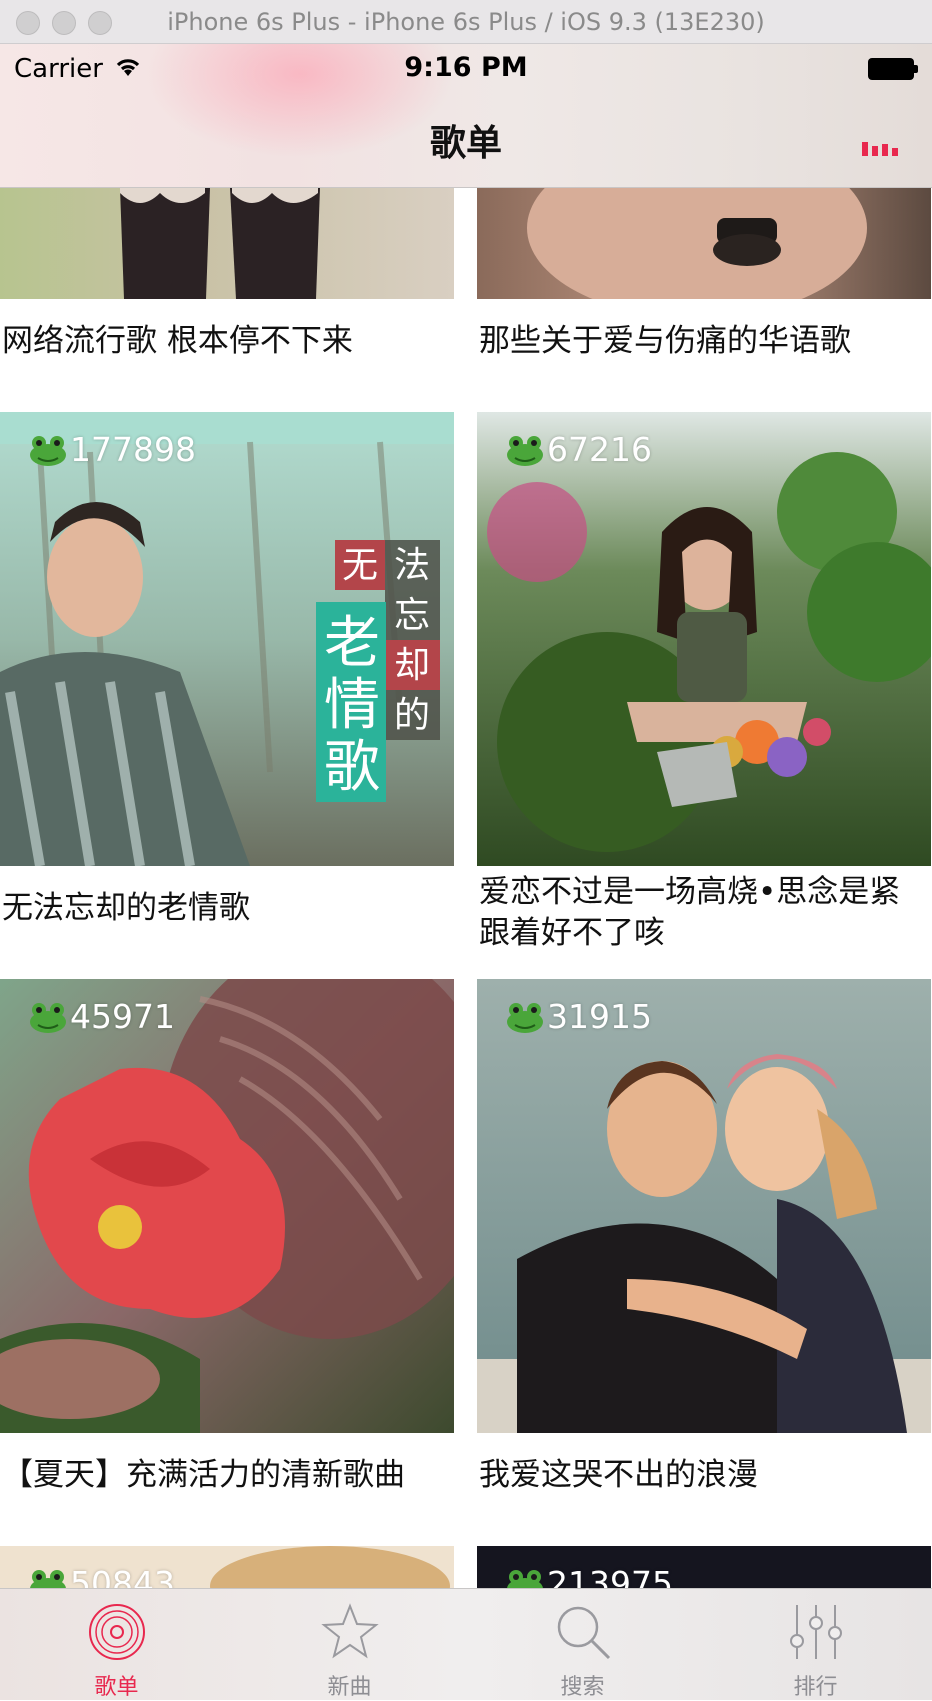  I want to click on sliders-icon, so click(815, 1632).